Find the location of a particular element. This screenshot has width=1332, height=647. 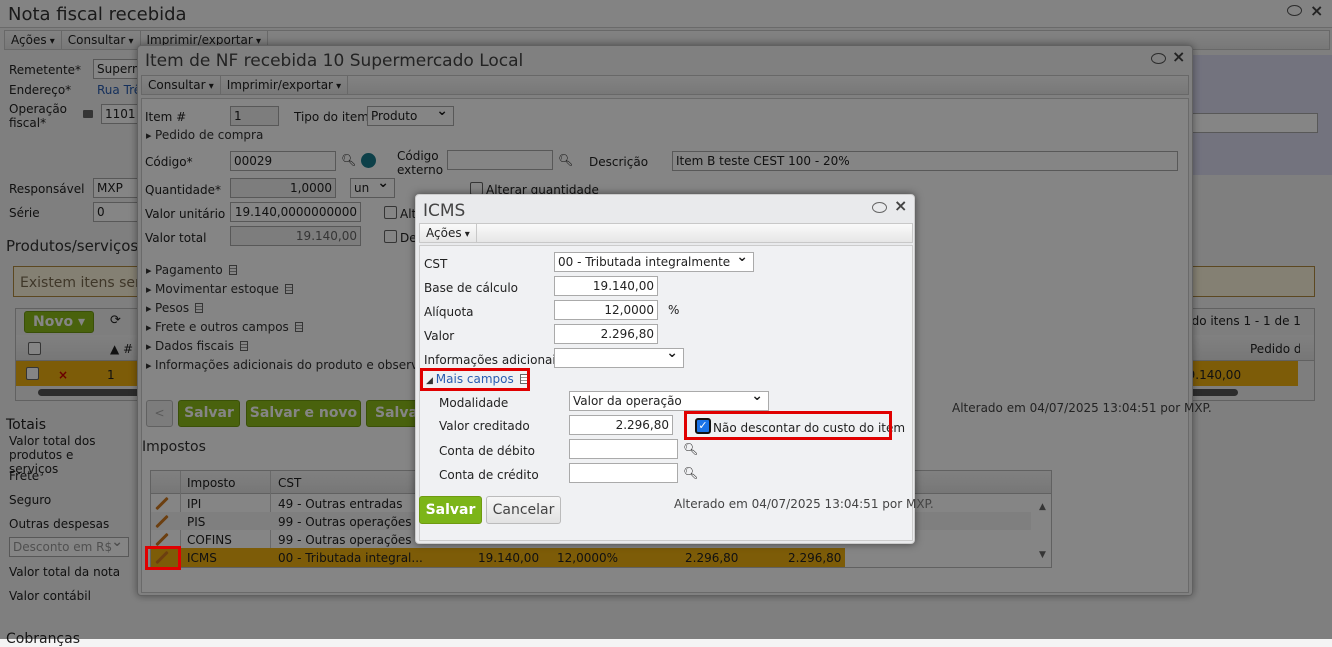

aliquota-label: Alíquota is located at coordinates (449, 312).